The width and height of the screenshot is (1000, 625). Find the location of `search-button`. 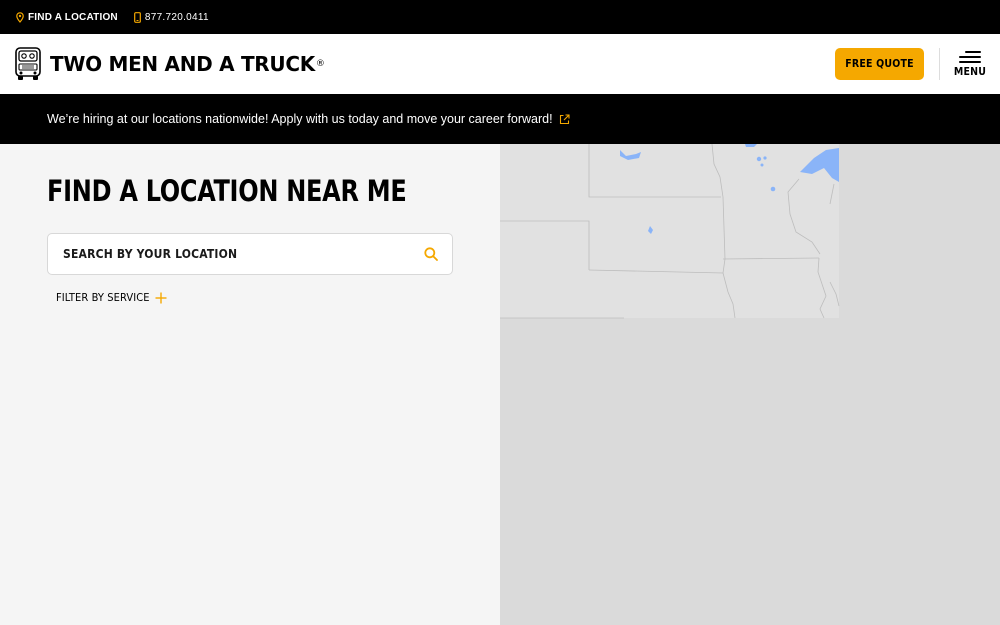

search-button is located at coordinates (431, 254).